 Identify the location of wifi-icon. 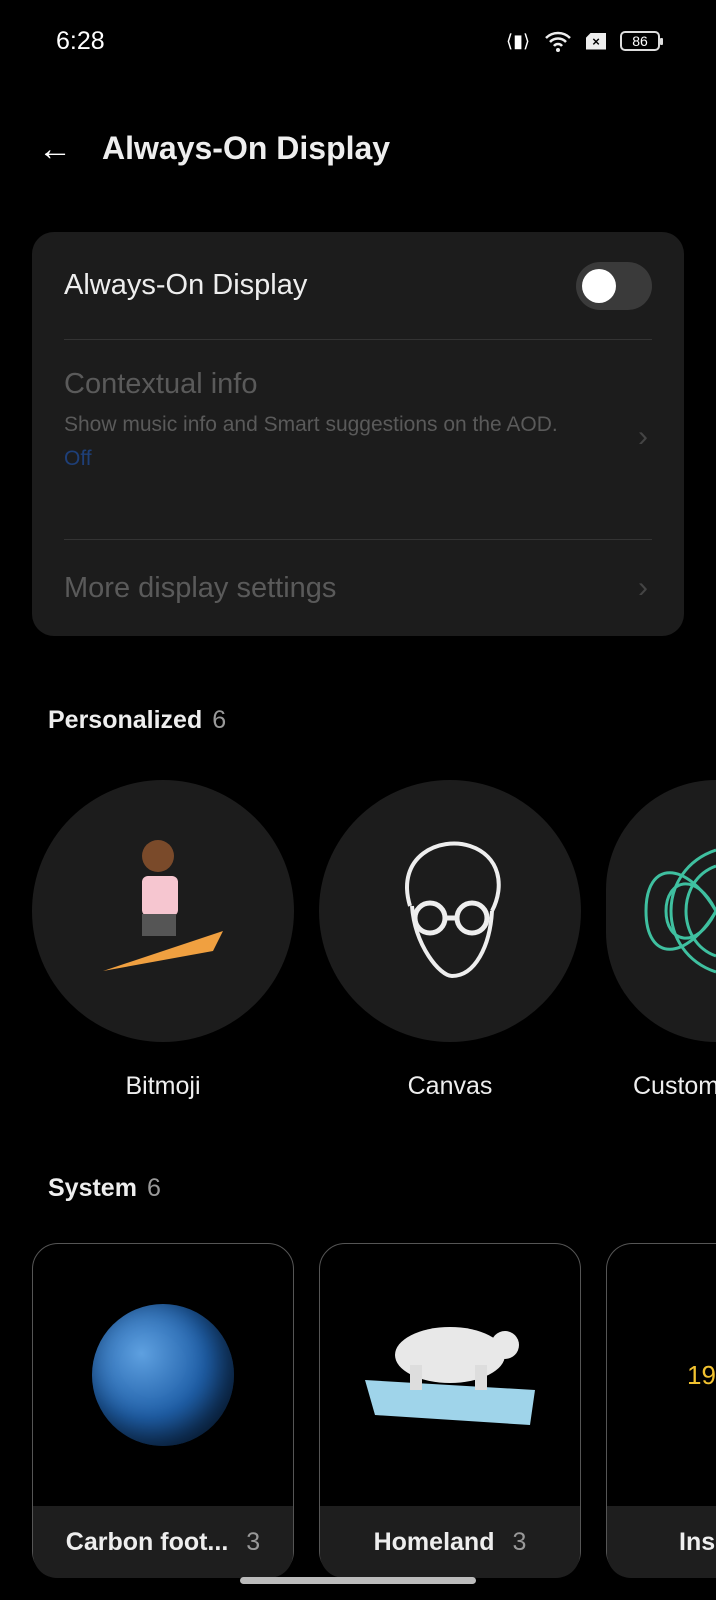
(558, 41).